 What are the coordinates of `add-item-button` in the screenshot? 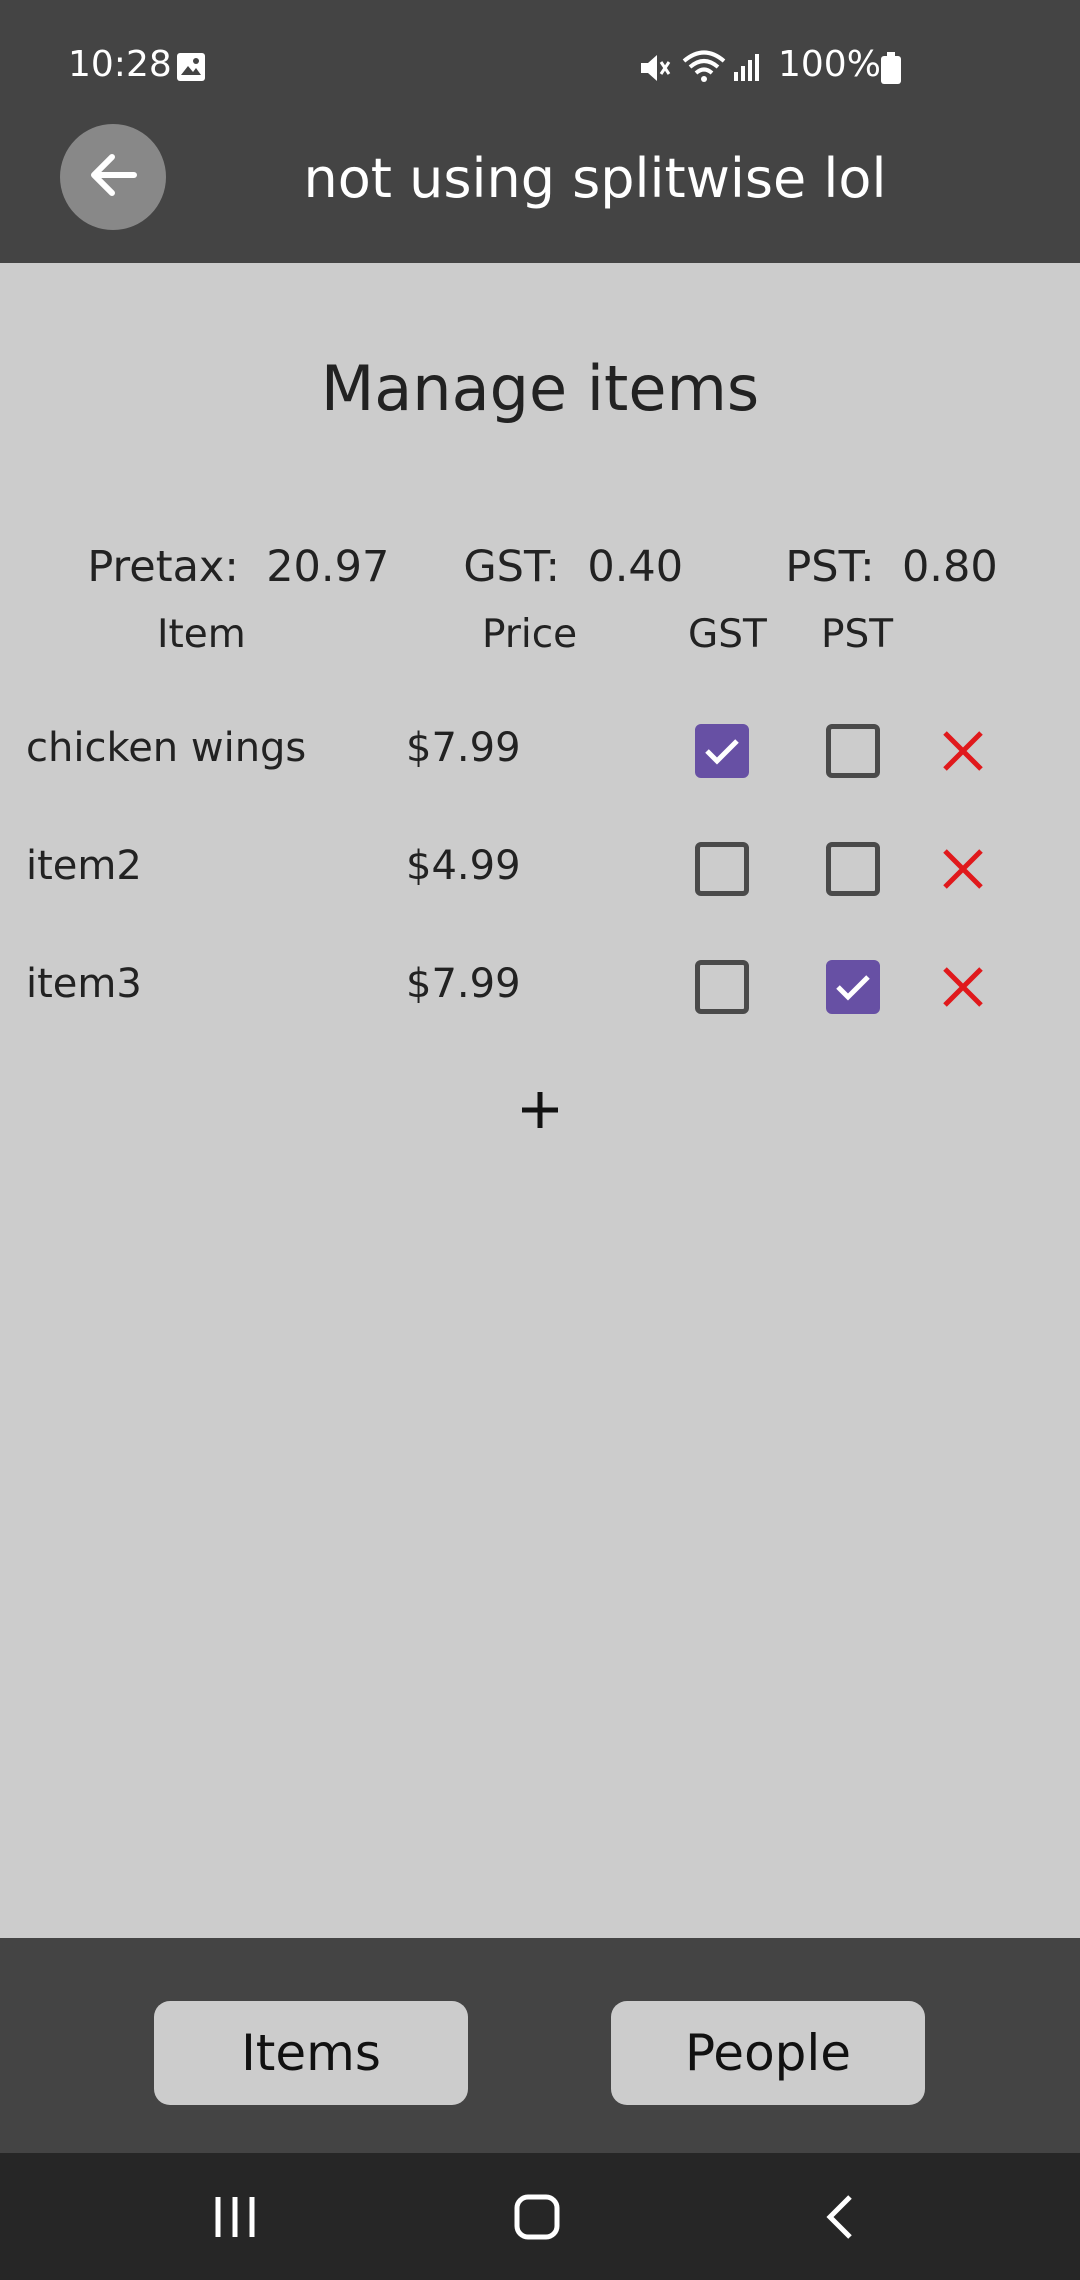 It's located at (540, 1110).